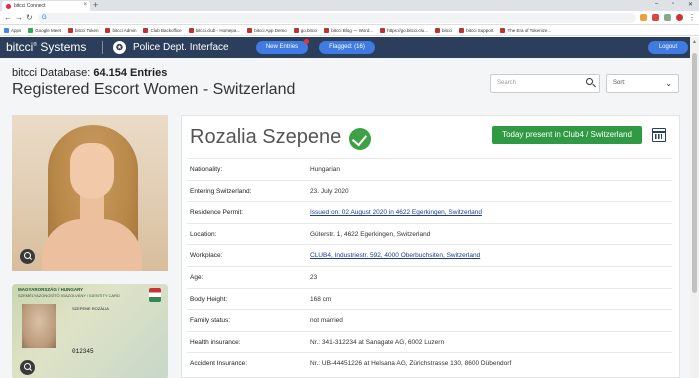 This screenshot has width=699, height=378. What do you see at coordinates (19, 17) in the screenshot?
I see `forward-icon: →` at bounding box center [19, 17].